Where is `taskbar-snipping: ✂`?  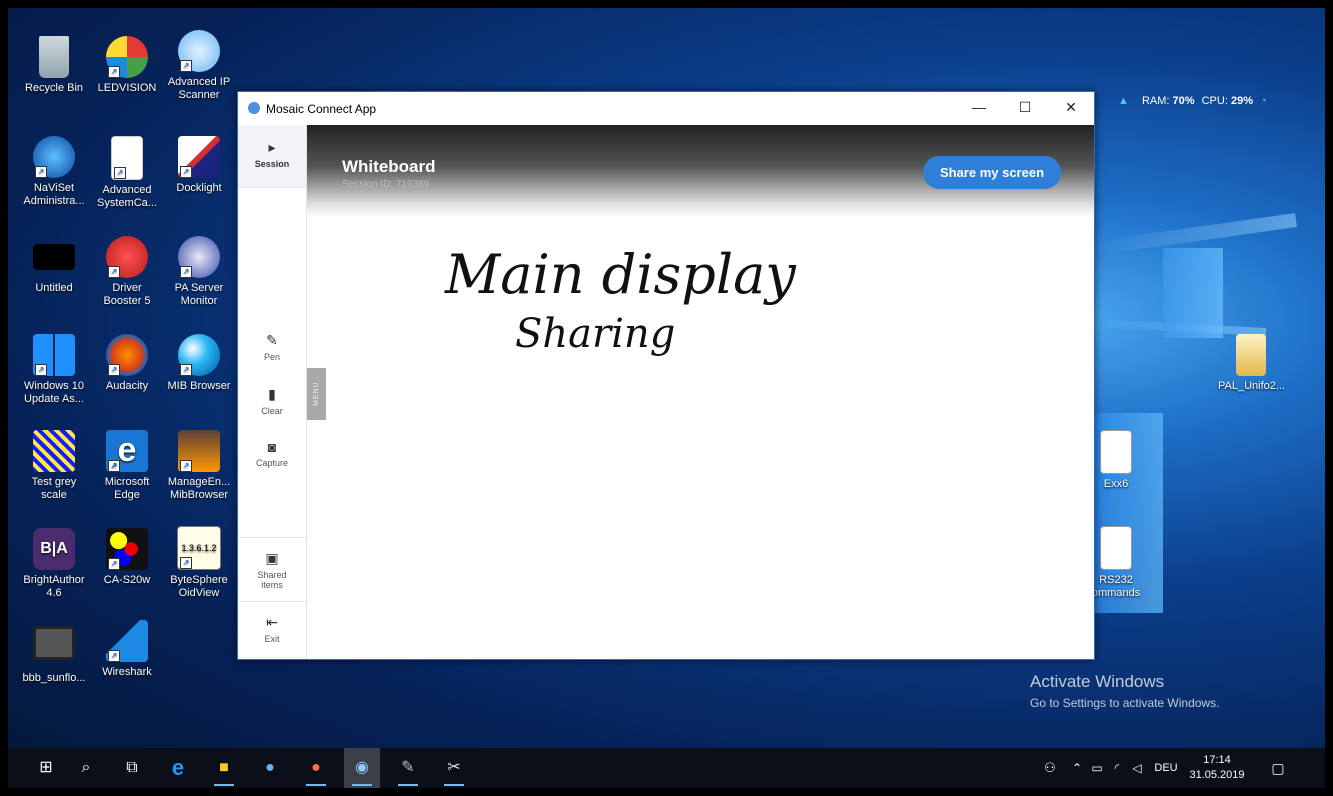 taskbar-snipping: ✂ is located at coordinates (454, 768).